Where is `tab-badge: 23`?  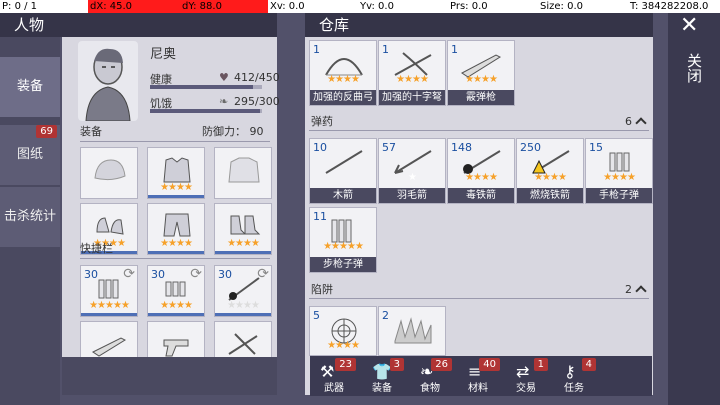 tab-badge: 23 is located at coordinates (345, 364).